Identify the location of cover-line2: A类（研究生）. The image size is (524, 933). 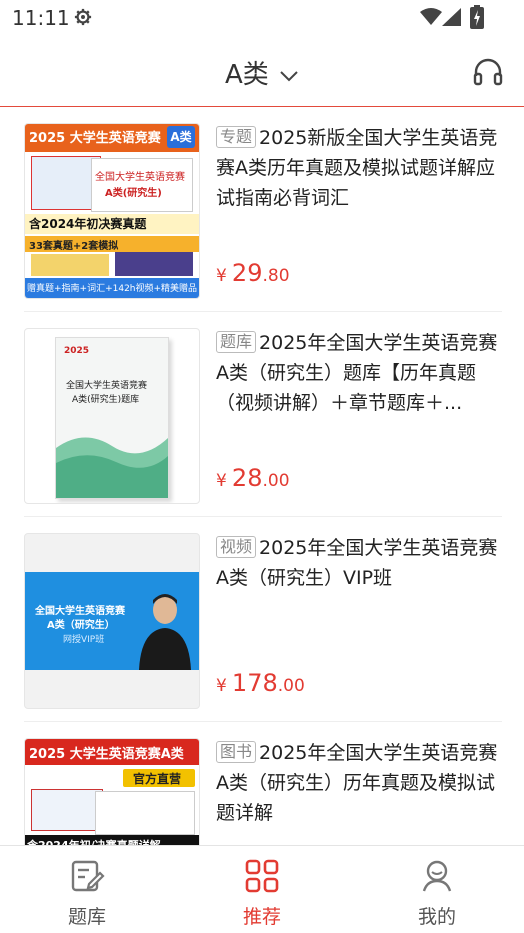
(81, 625).